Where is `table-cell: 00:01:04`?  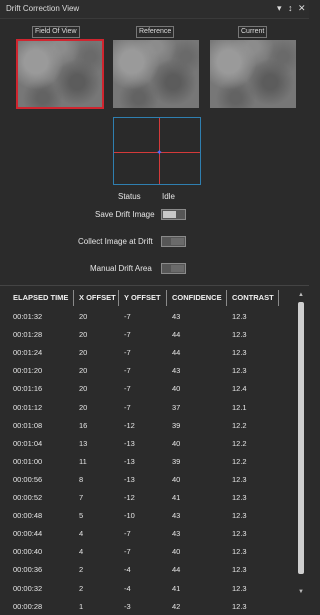 table-cell: 00:01:04 is located at coordinates (28, 443).